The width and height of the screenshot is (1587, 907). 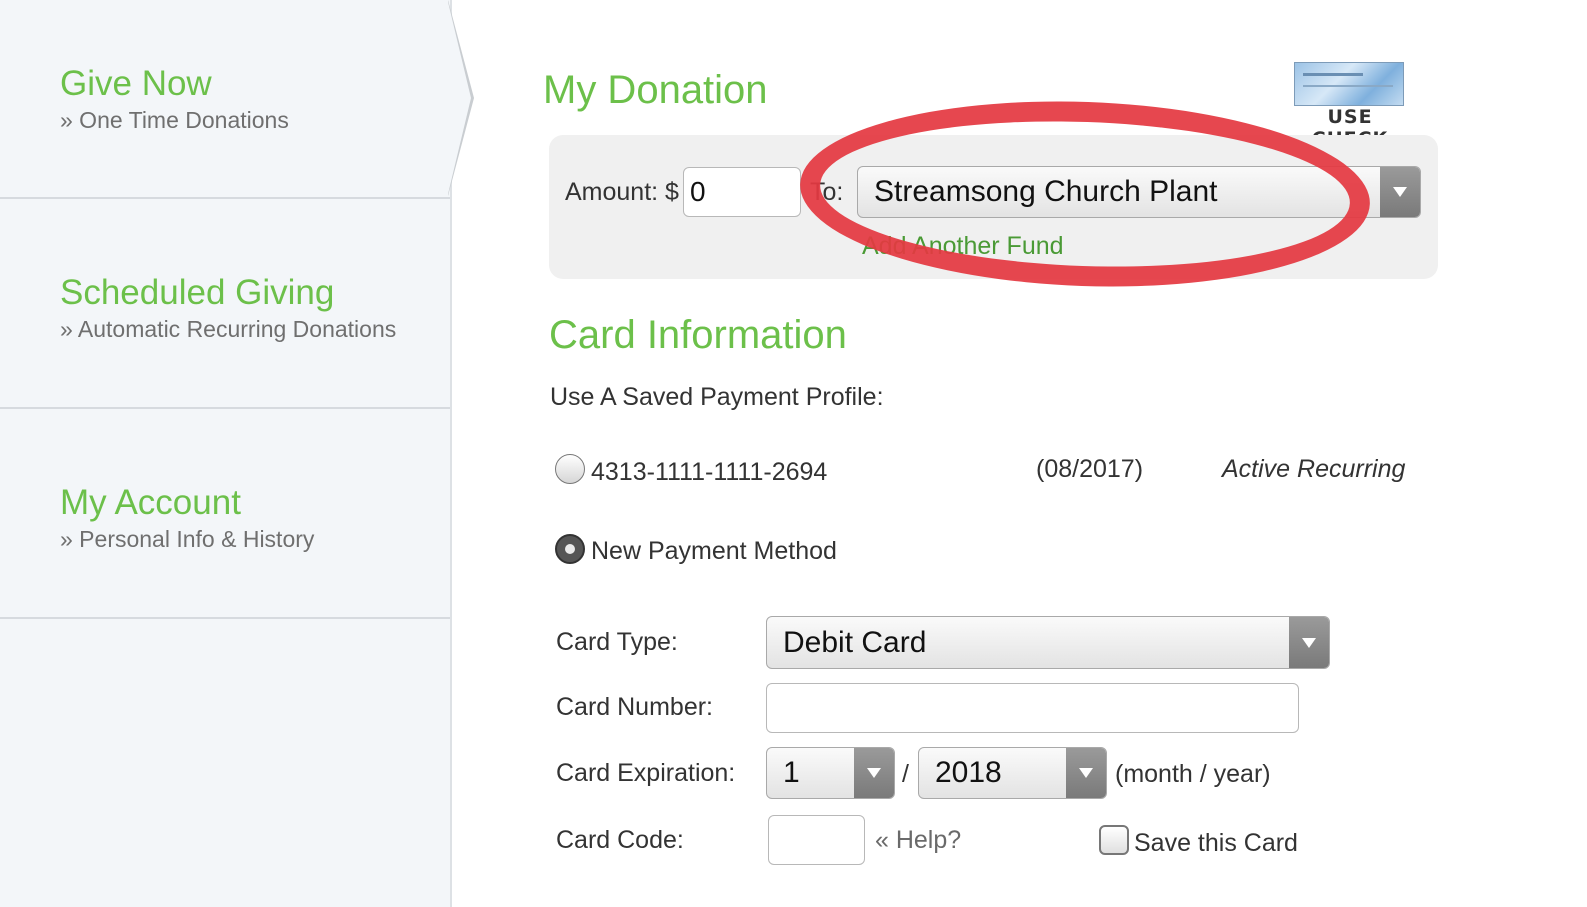 What do you see at coordinates (655, 90) in the screenshot?
I see `my-donation-heading: My Donation` at bounding box center [655, 90].